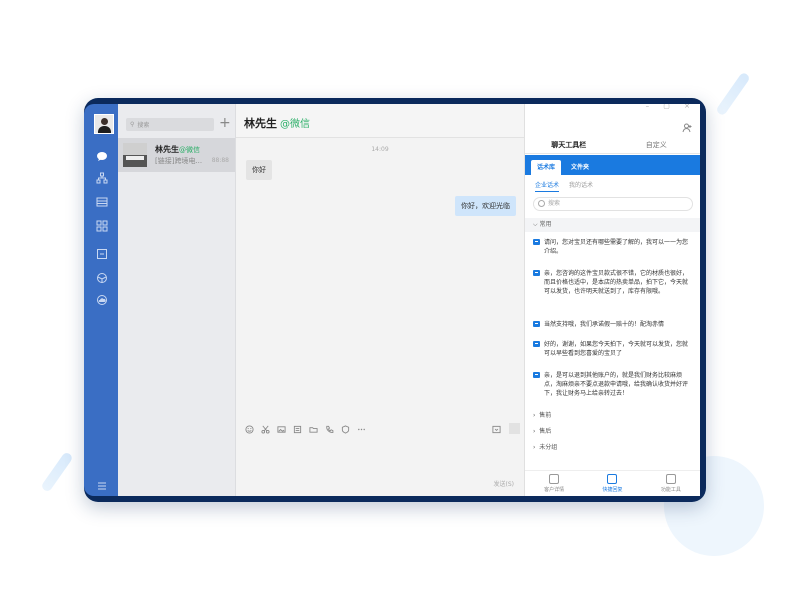 This screenshot has width=790, height=600. I want to click on document-icon, so click(554, 479).